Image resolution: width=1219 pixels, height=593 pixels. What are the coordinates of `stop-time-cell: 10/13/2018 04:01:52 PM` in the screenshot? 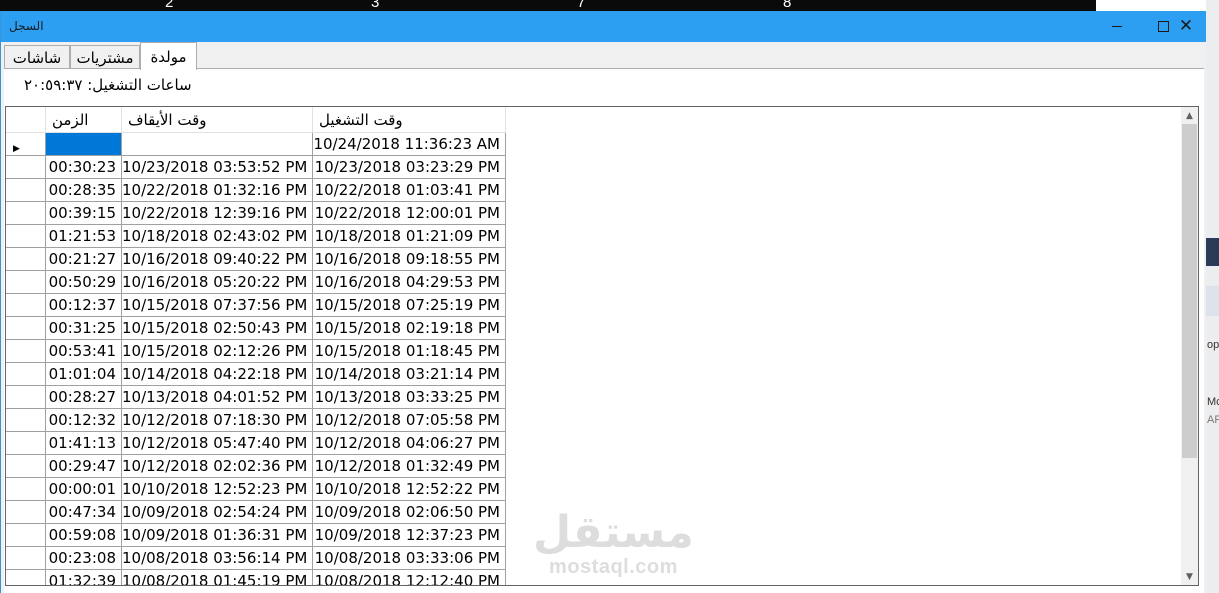 It's located at (217, 397).